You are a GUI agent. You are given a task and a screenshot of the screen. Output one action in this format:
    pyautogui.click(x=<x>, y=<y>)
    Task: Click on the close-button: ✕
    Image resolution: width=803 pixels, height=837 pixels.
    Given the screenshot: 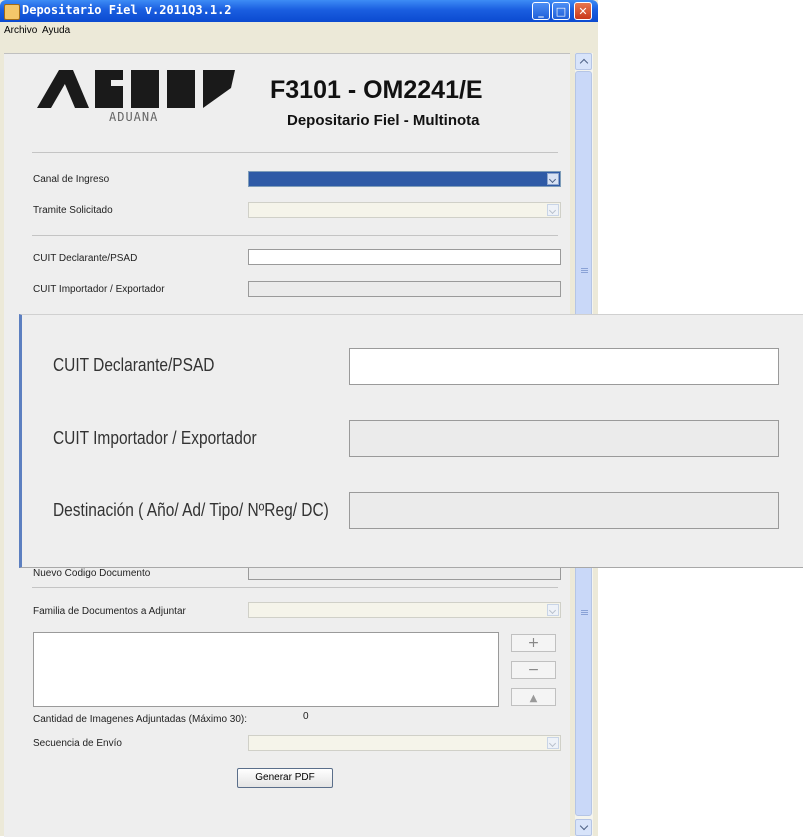 What is the action you would take?
    pyautogui.click(x=583, y=11)
    